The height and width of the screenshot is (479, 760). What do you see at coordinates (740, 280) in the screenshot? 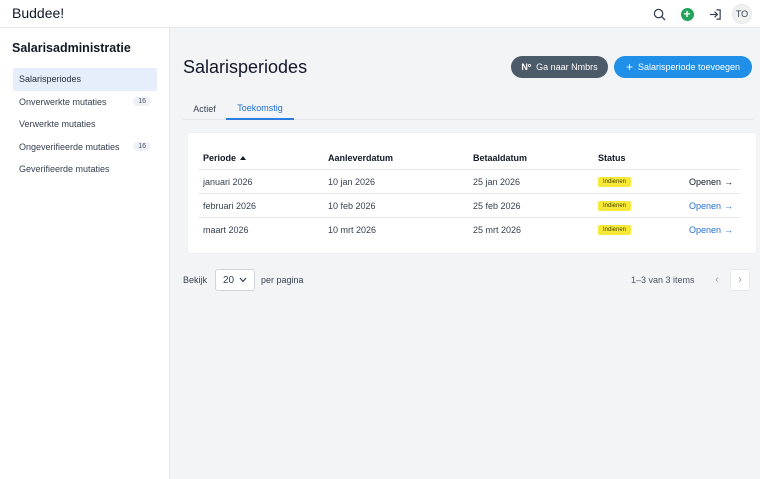
I see `next-page-button: ›` at bounding box center [740, 280].